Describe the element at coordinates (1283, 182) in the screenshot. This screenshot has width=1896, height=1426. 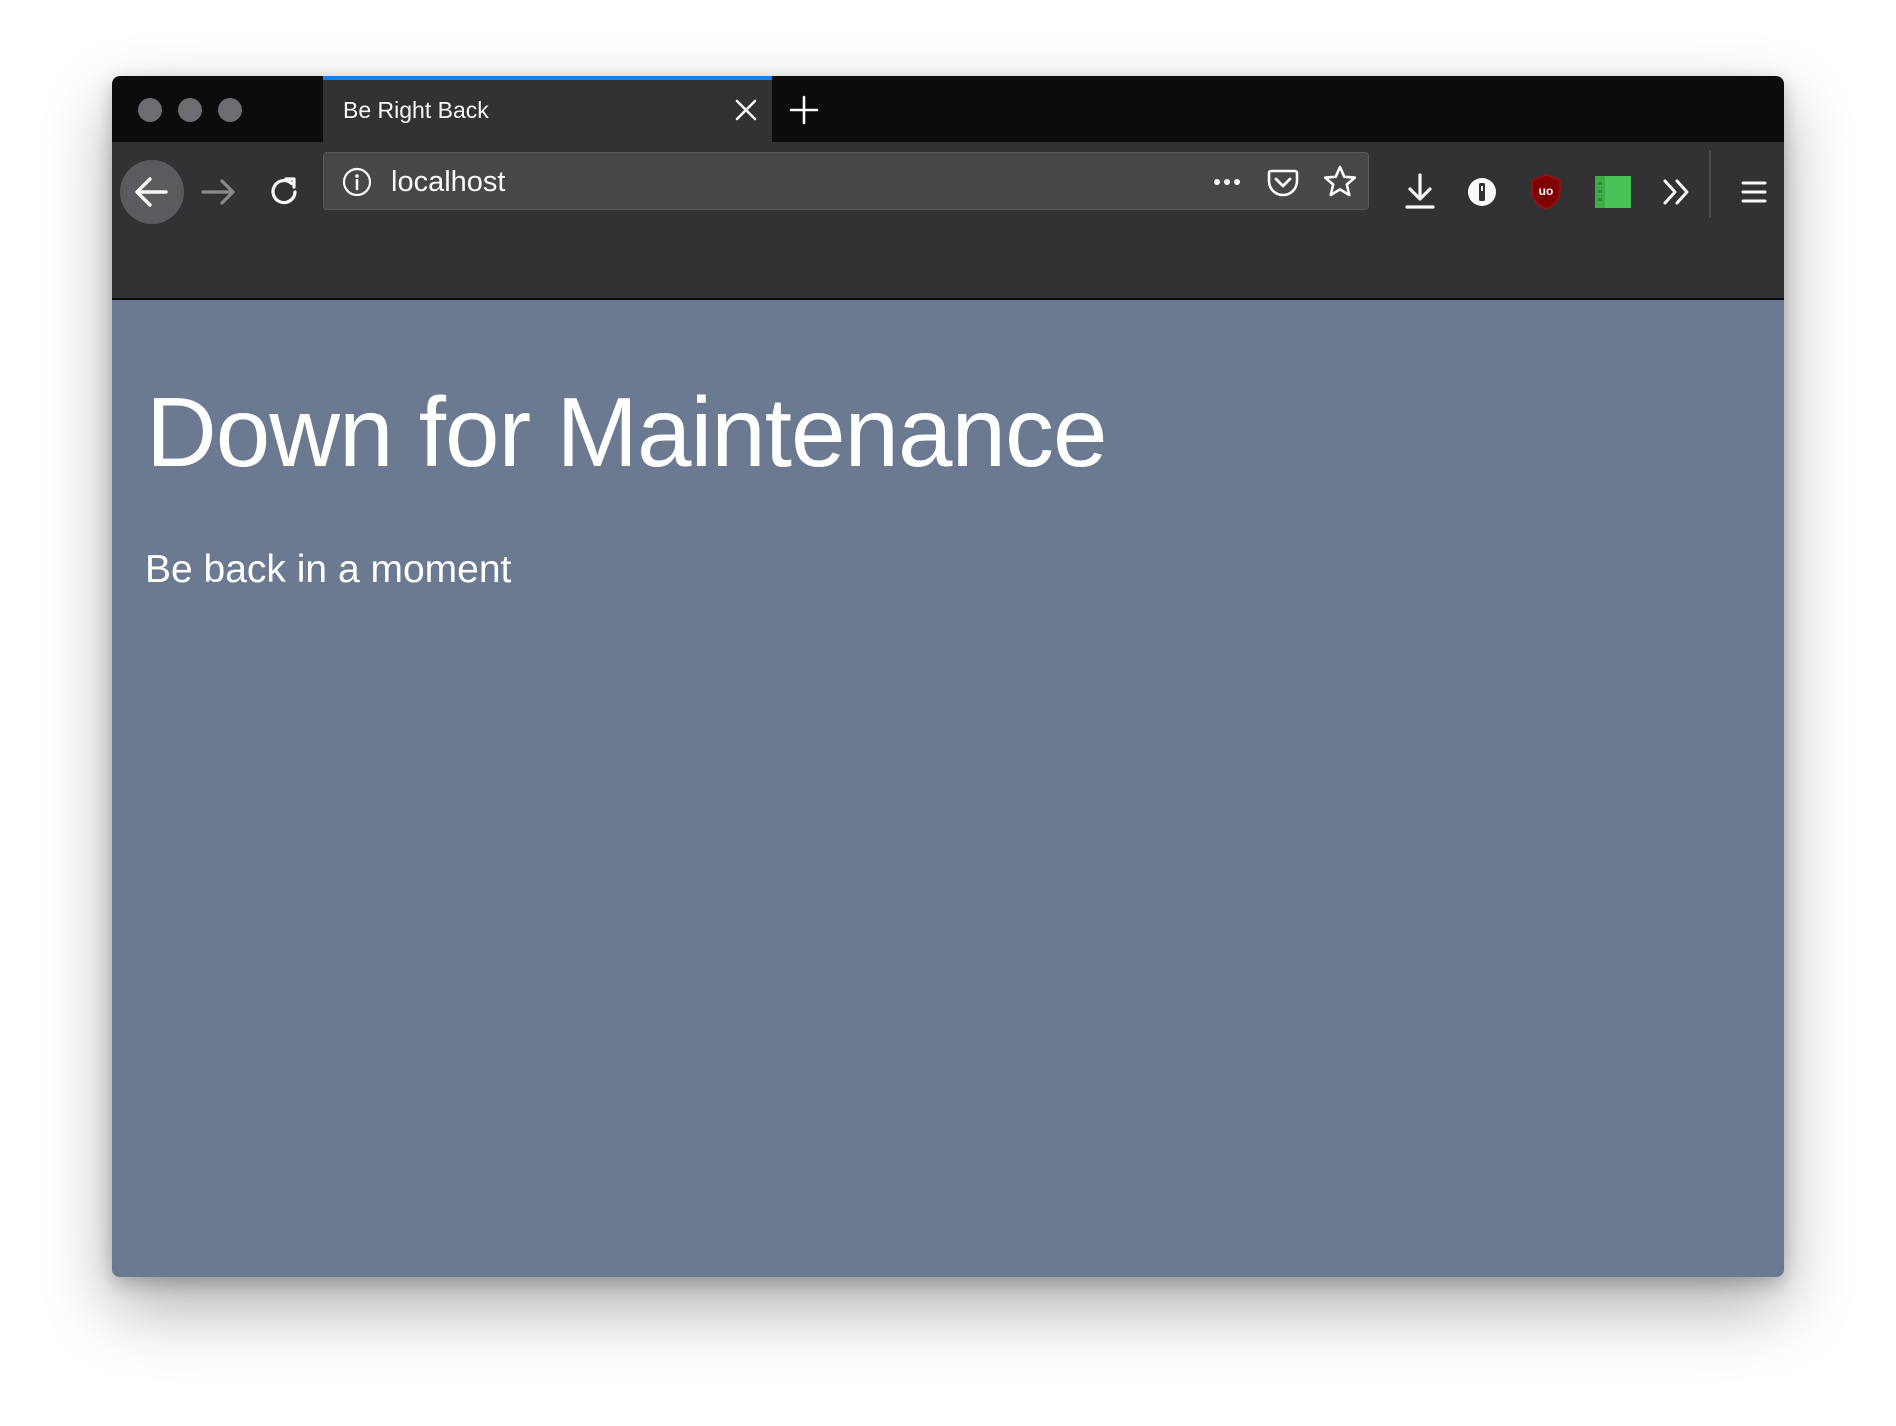
I see `pocket-icon` at that location.